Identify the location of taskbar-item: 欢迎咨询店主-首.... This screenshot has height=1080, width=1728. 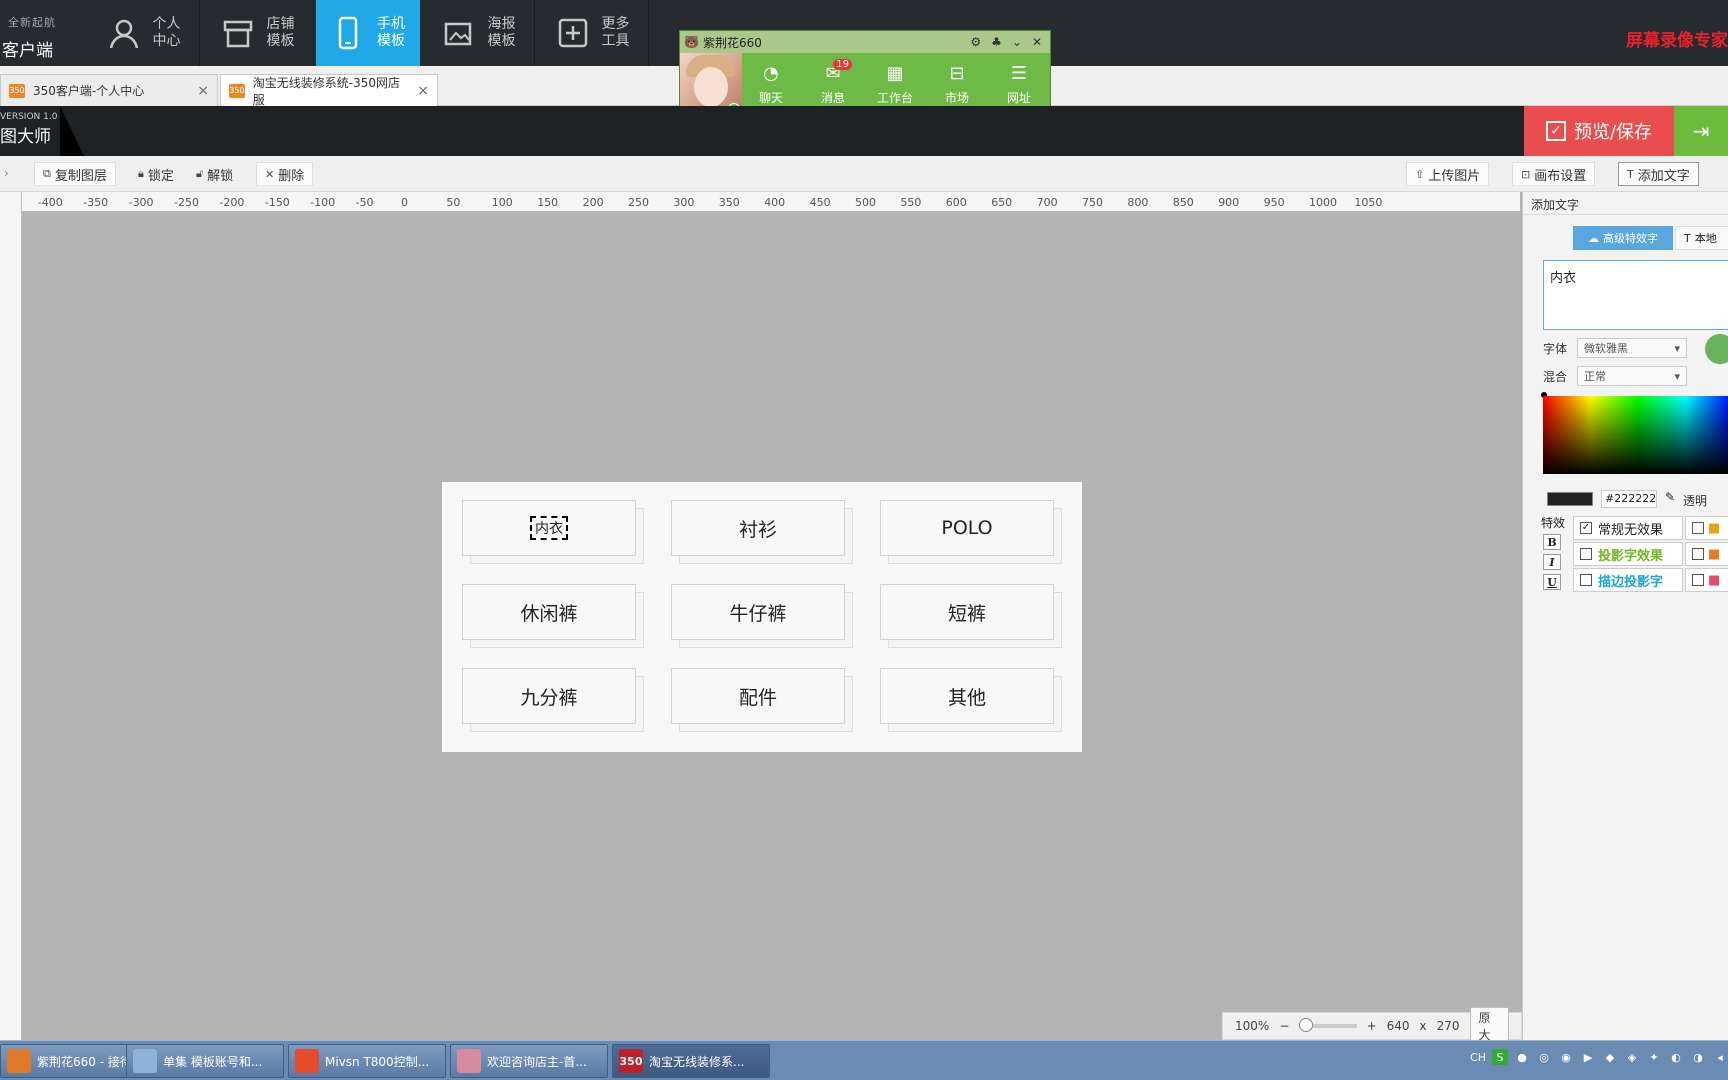
(529, 1061).